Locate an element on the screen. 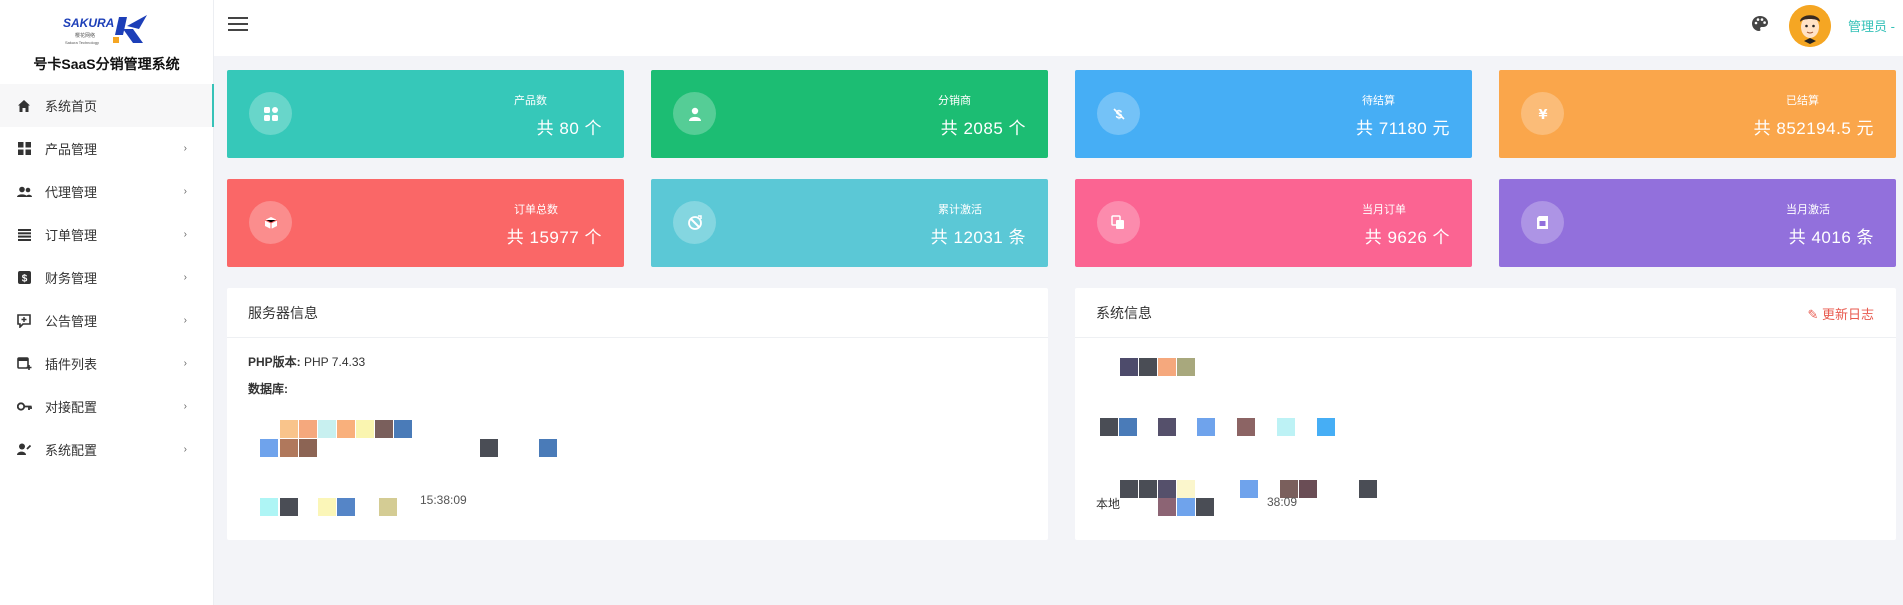 The height and width of the screenshot is (605, 1903). stat-label: 待结算 is located at coordinates (1378, 101).